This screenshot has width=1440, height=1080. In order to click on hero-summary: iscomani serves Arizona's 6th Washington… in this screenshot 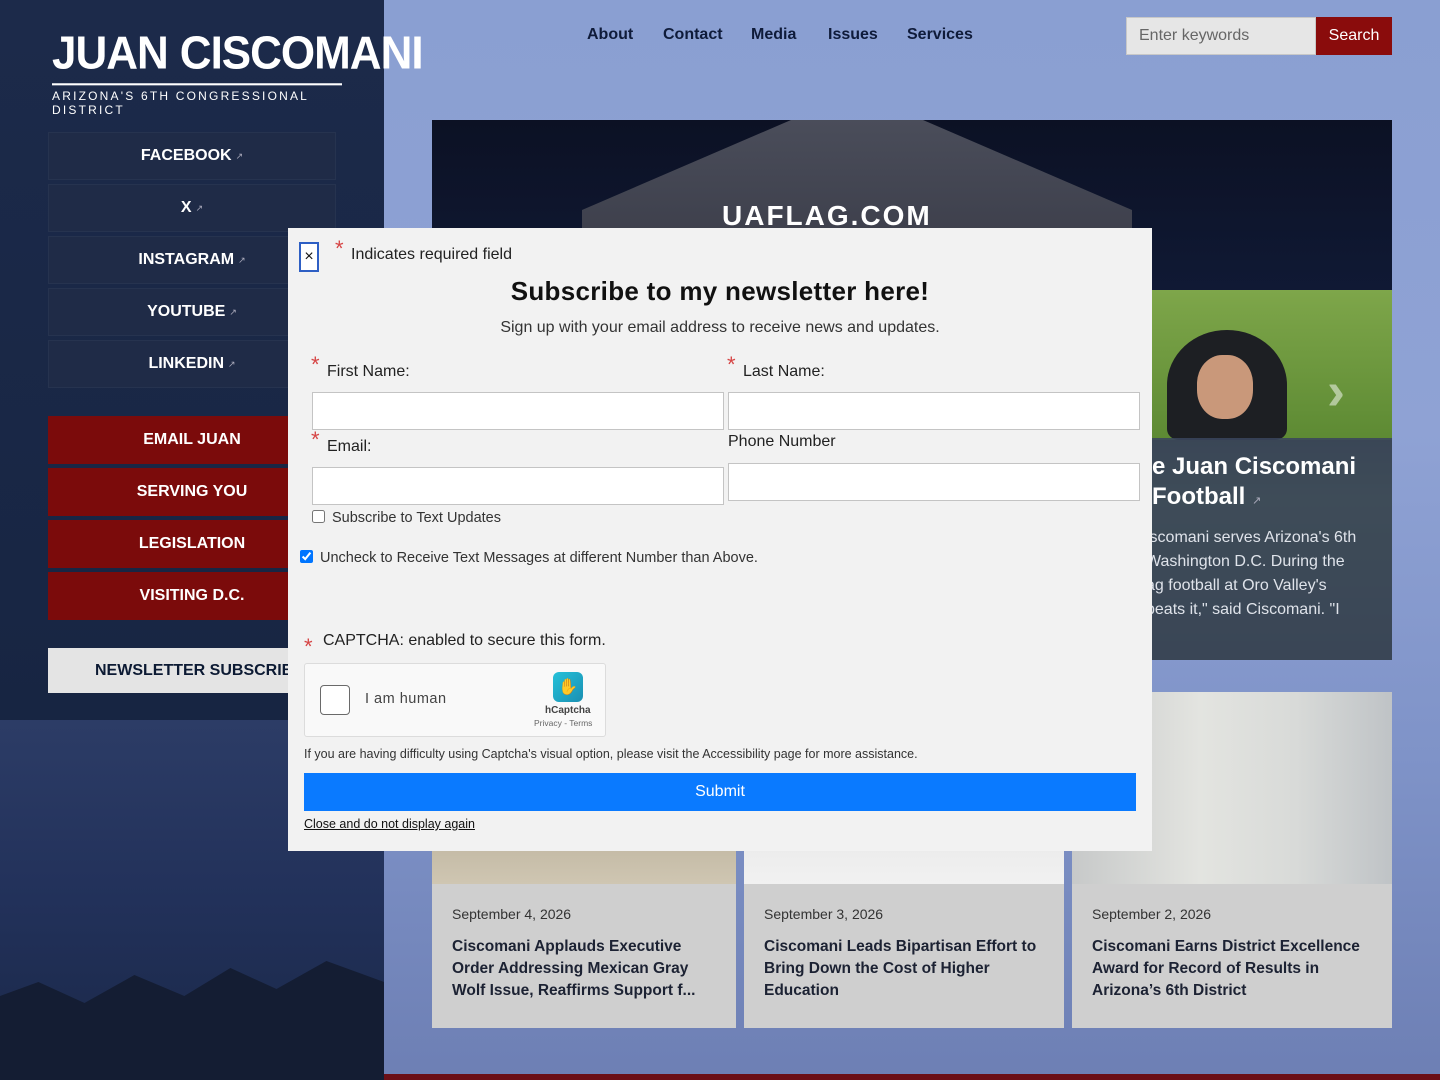, I will do `click(1269, 574)`.